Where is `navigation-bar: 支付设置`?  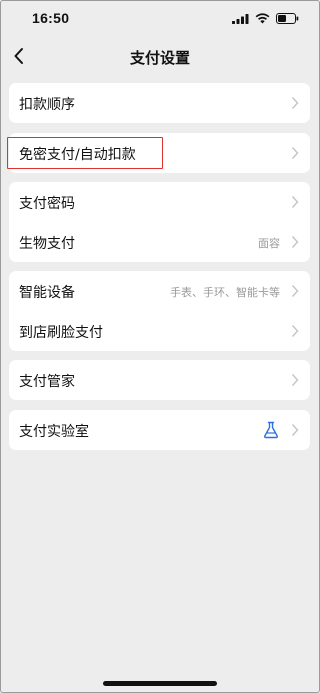
navigation-bar: 支付设置 is located at coordinates (160, 57).